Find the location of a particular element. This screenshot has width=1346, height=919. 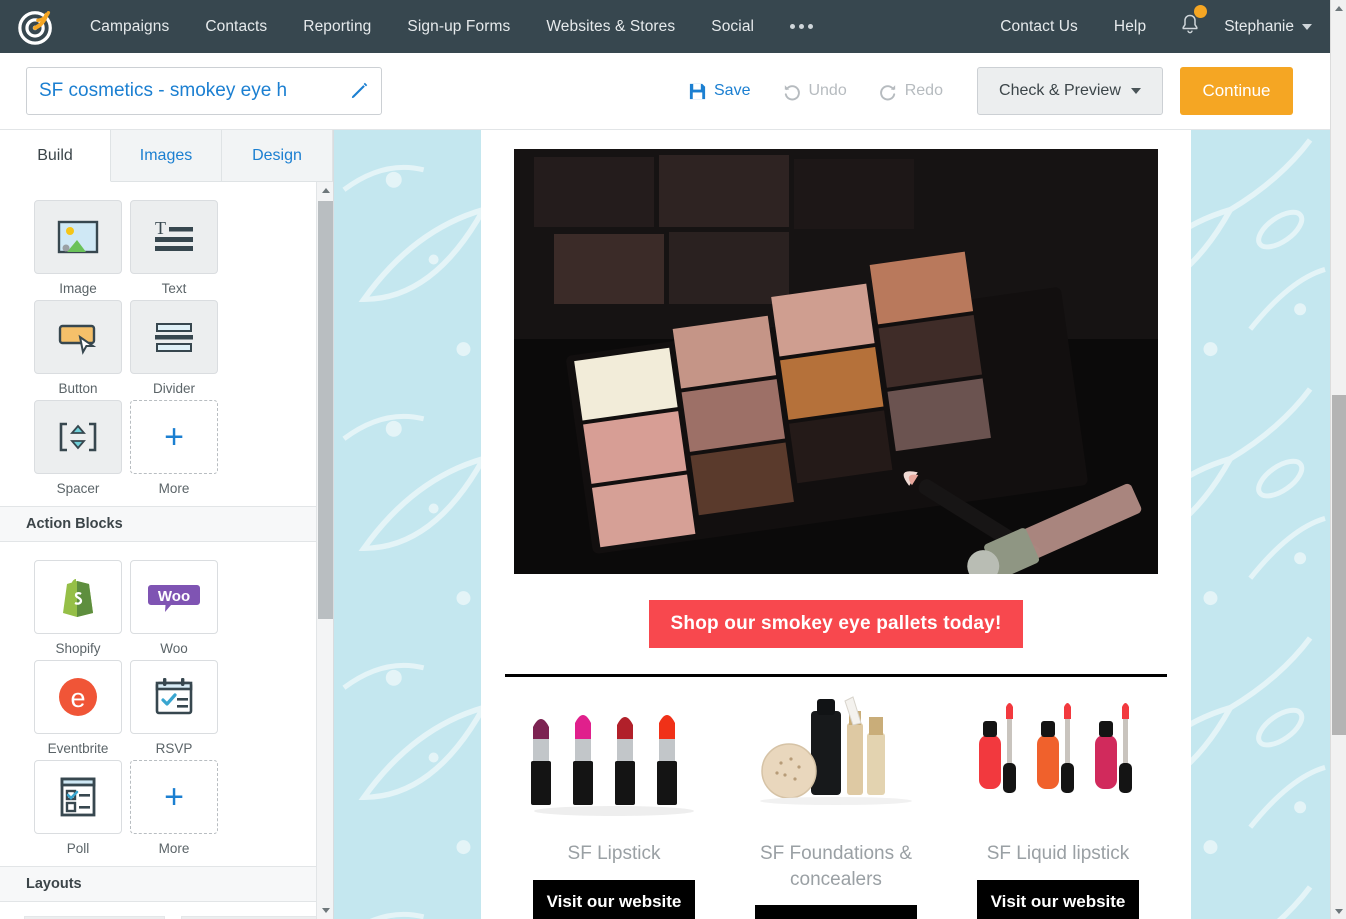

block-more-action: + More is located at coordinates (174, 808).